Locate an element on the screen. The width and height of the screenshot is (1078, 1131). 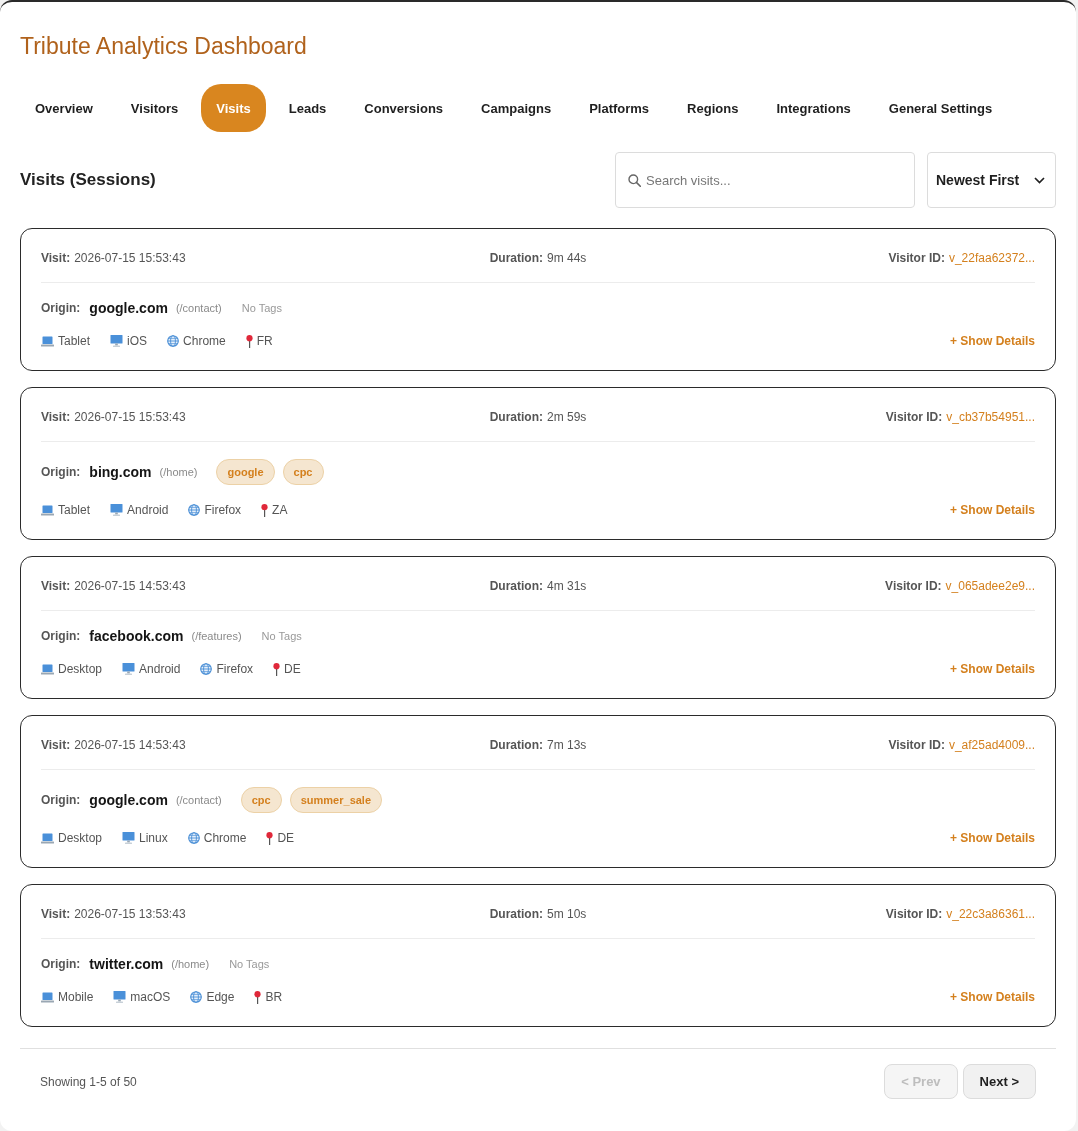
origin-path: (/features) is located at coordinates (216, 636).